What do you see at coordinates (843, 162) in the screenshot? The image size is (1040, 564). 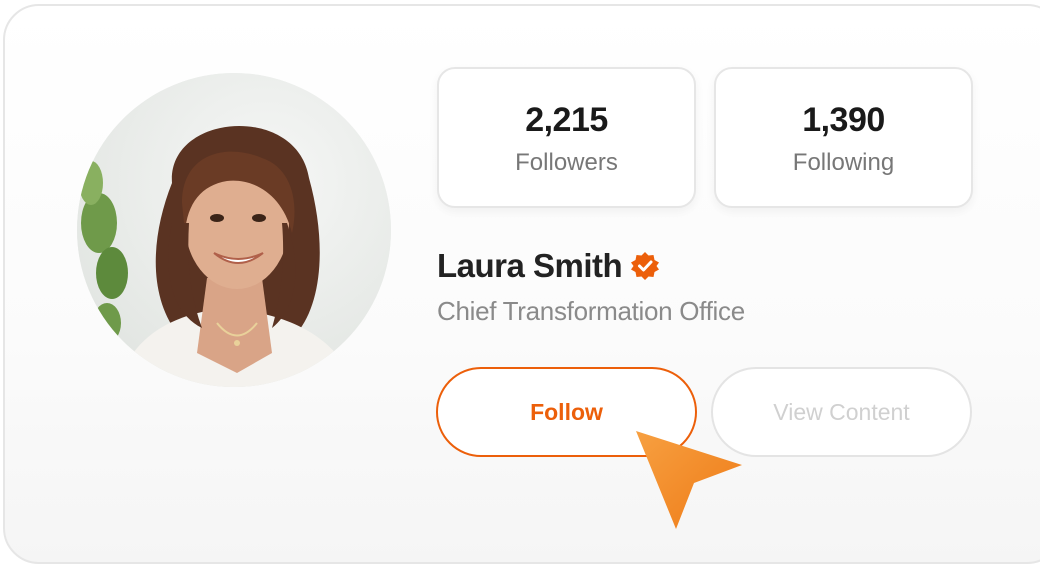 I see `following-label: Following` at bounding box center [843, 162].